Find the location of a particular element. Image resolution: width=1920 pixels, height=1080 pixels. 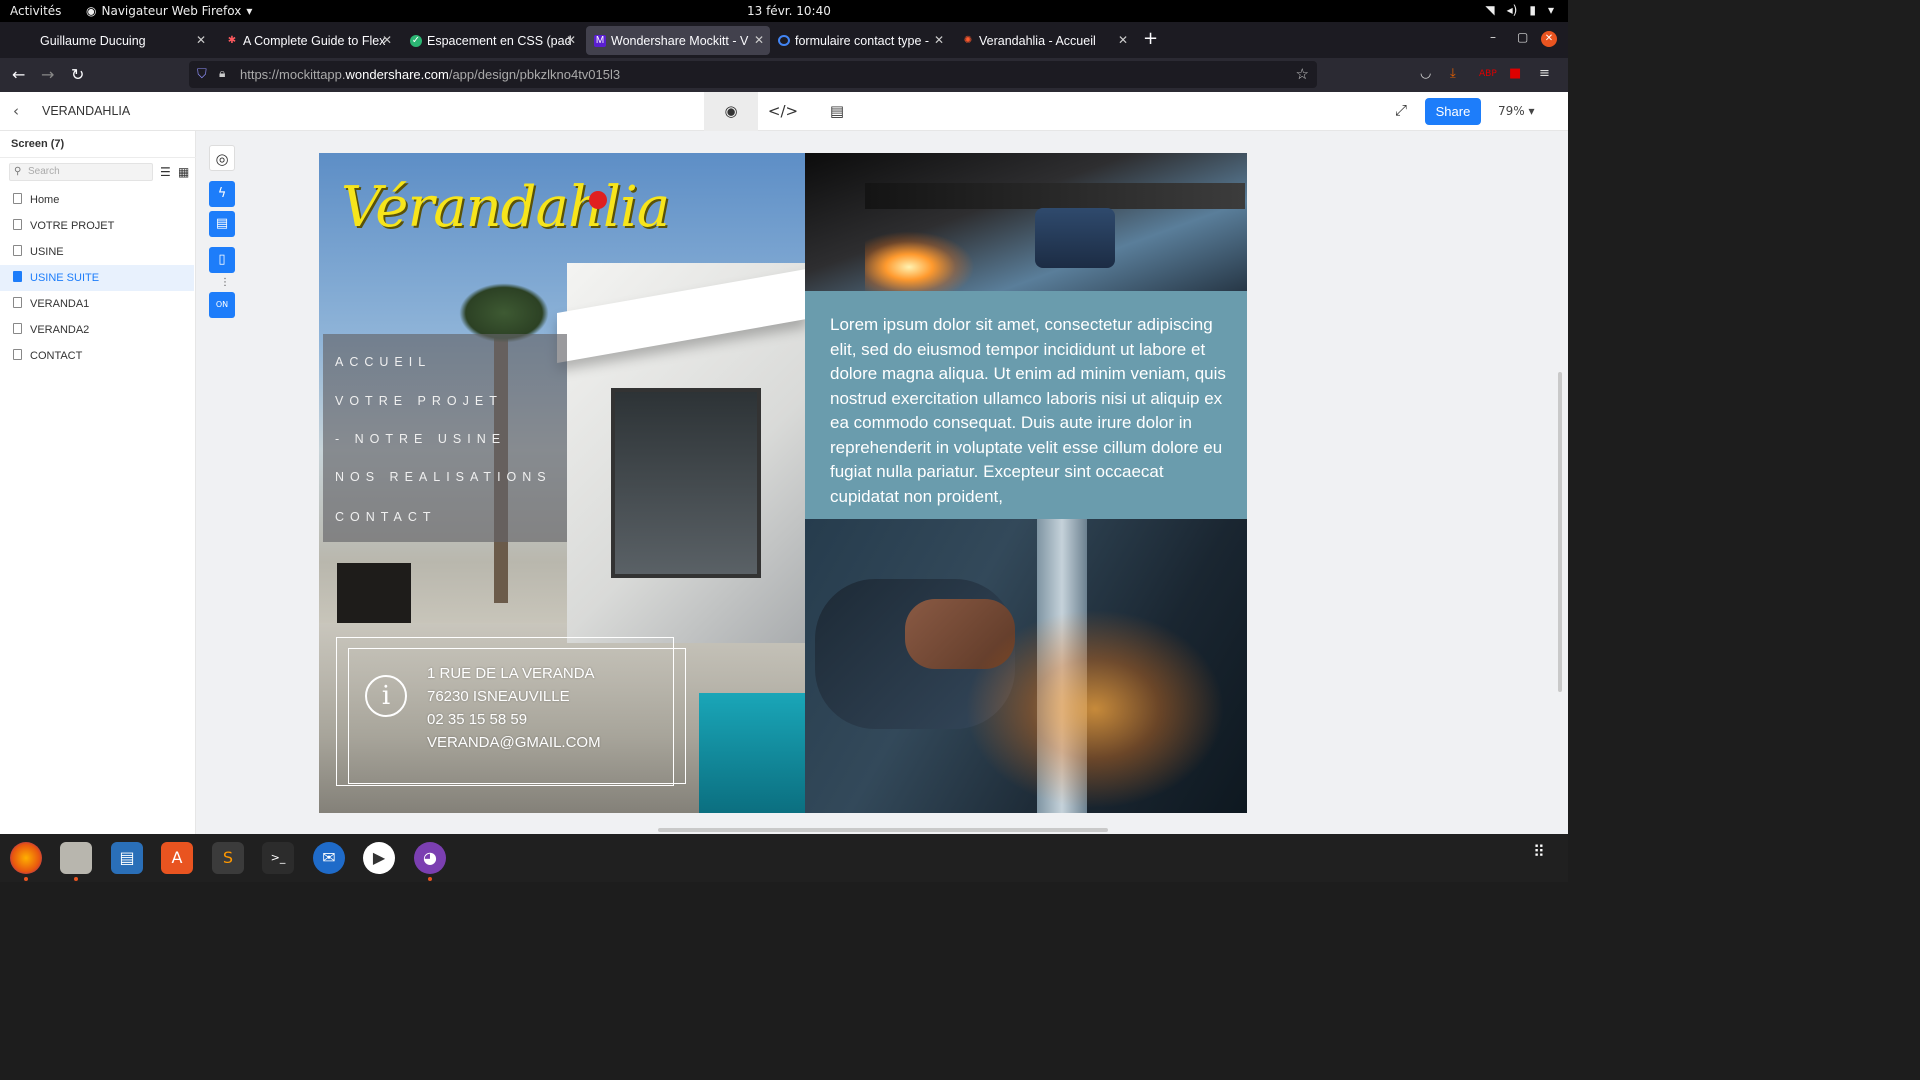

wifi-icon: ◥ is located at coordinates (1490, 10).